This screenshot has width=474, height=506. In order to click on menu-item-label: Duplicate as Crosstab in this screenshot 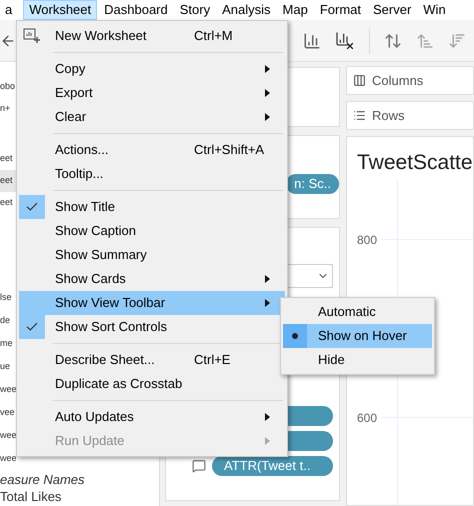, I will do `click(119, 384)`.